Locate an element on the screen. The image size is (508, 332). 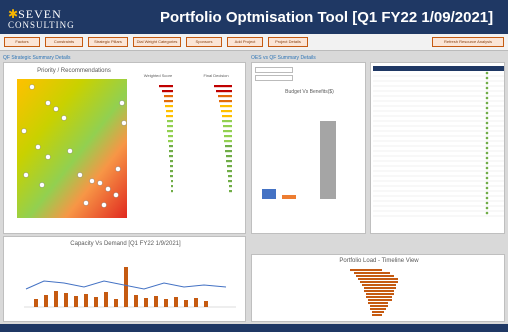
factors-button: Factors is located at coordinates (22, 42).